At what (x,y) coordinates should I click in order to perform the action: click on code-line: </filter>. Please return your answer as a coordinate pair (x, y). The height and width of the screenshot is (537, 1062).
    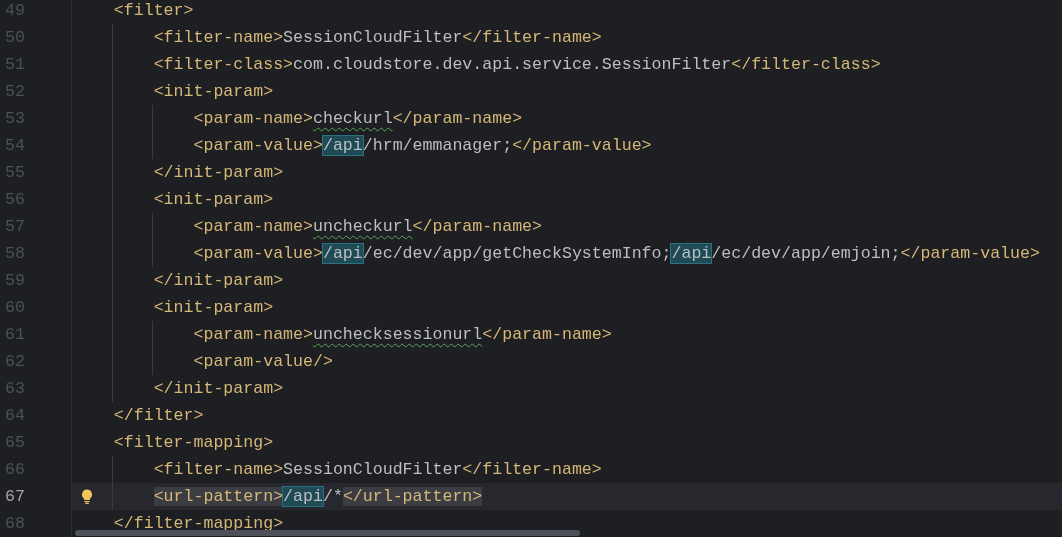
    Looking at the image, I should click on (158, 415).